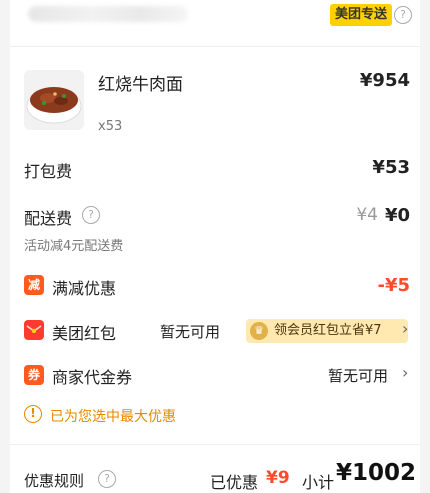 This screenshot has width=430, height=493. I want to click on subtotal-value: ¥1002, so click(376, 473).